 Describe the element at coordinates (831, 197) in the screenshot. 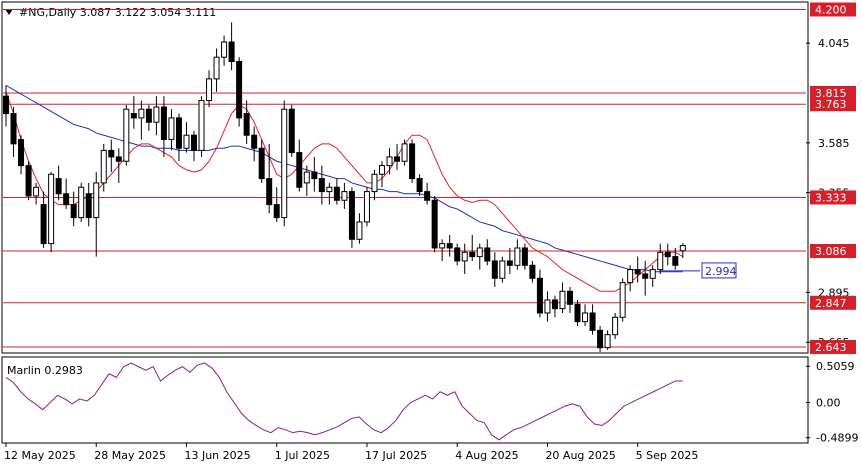

I see `level-label: 3.333` at that location.